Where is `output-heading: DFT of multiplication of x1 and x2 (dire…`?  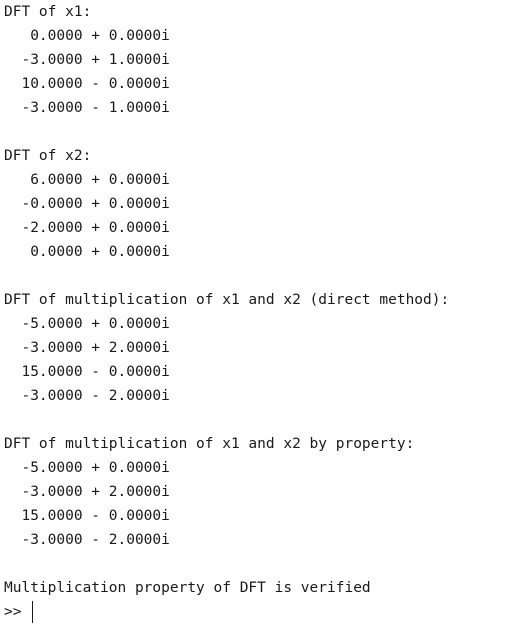 output-heading: DFT of multiplication of x1 and x2 (dire… is located at coordinates (227, 300).